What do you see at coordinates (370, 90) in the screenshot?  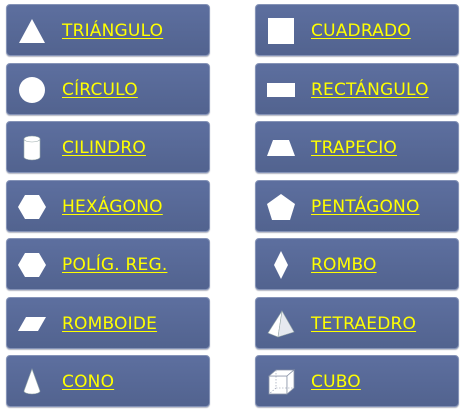 I see `rectangle-link: RECTÁNGULO` at bounding box center [370, 90].